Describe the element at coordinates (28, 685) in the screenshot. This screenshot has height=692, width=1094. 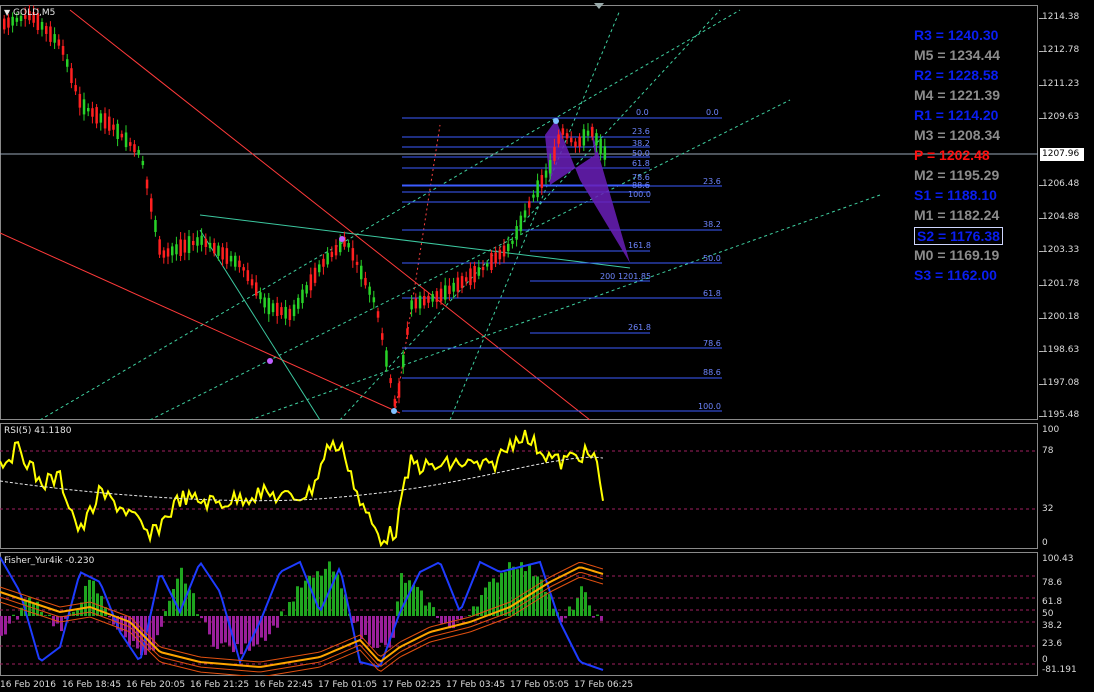
I see `time-tick: 16 Feb 2016` at that location.